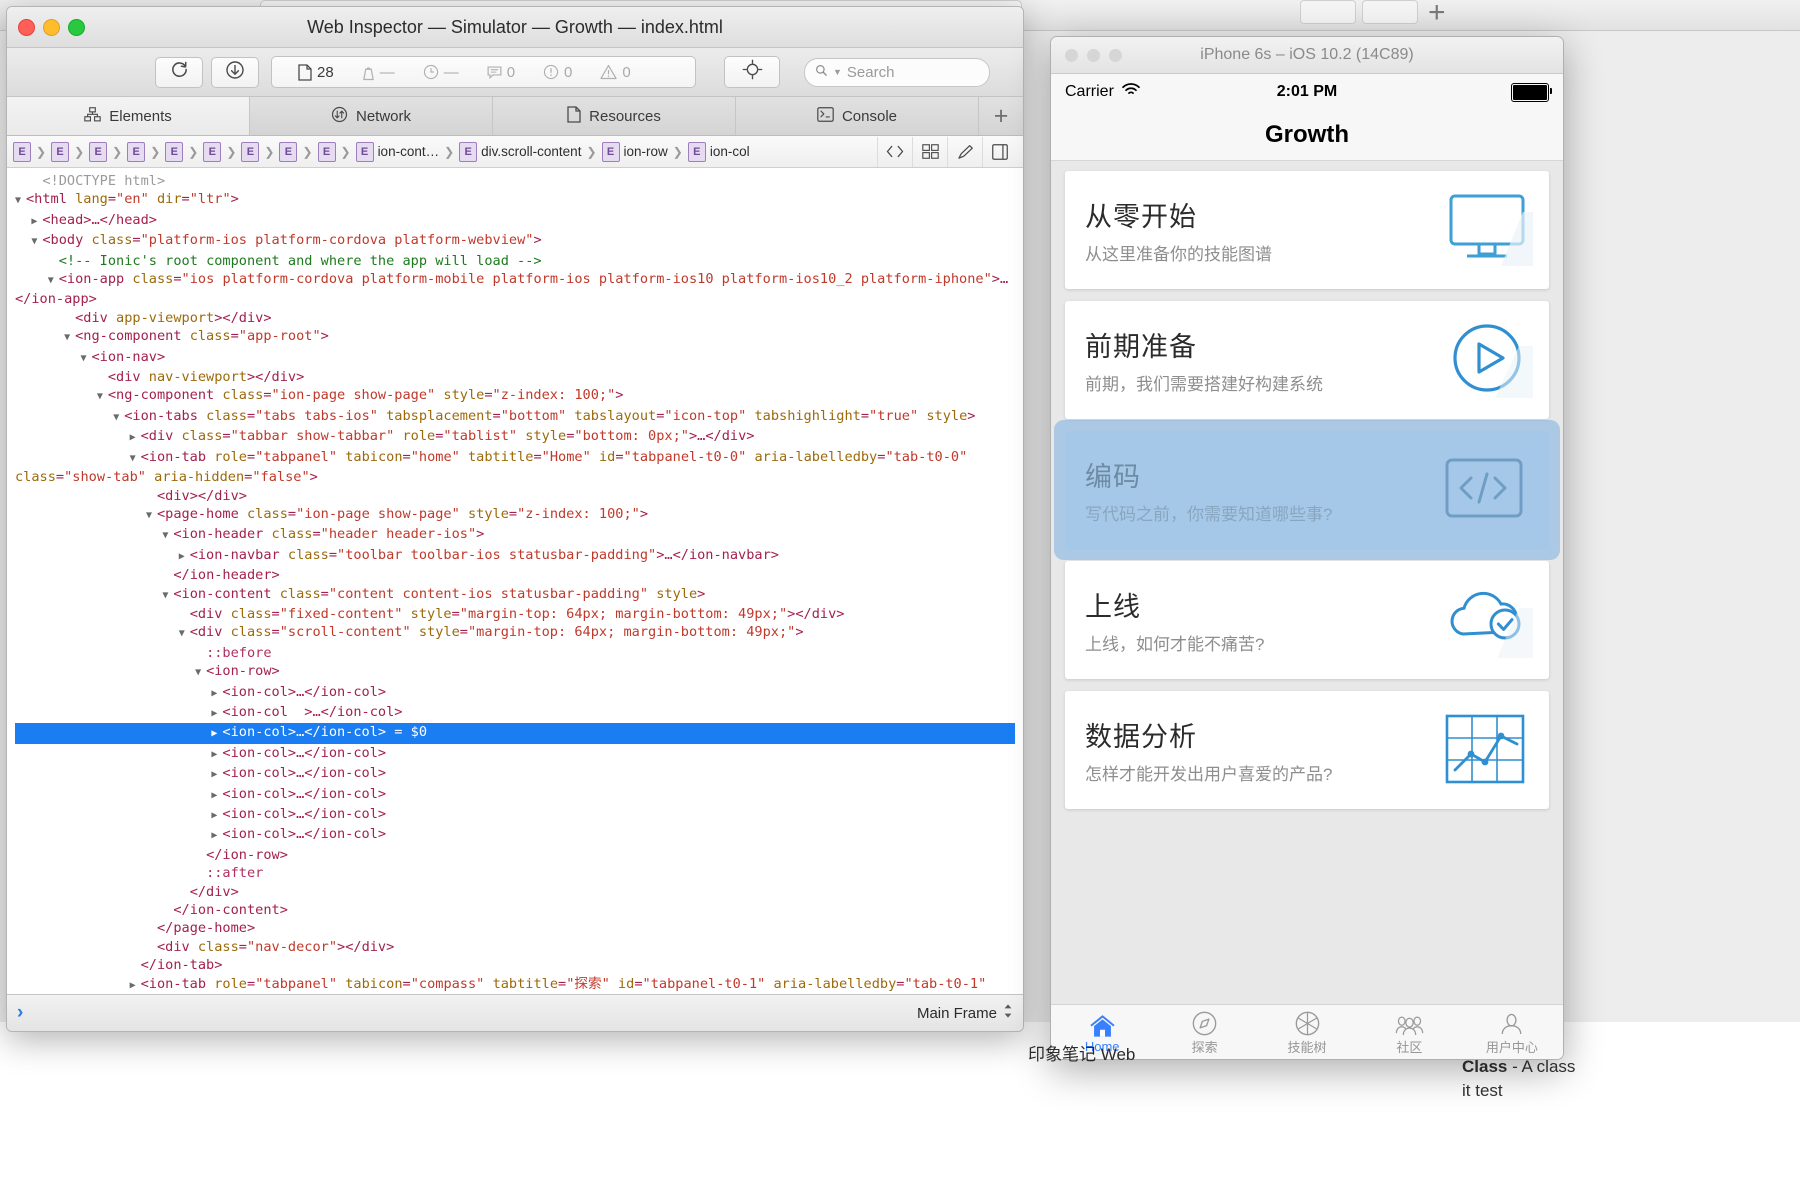 The width and height of the screenshot is (1800, 1192). Describe the element at coordinates (1307, 490) in the screenshot. I see `app-card: 编码 写代码之前，你需要知道哪些事?` at that location.